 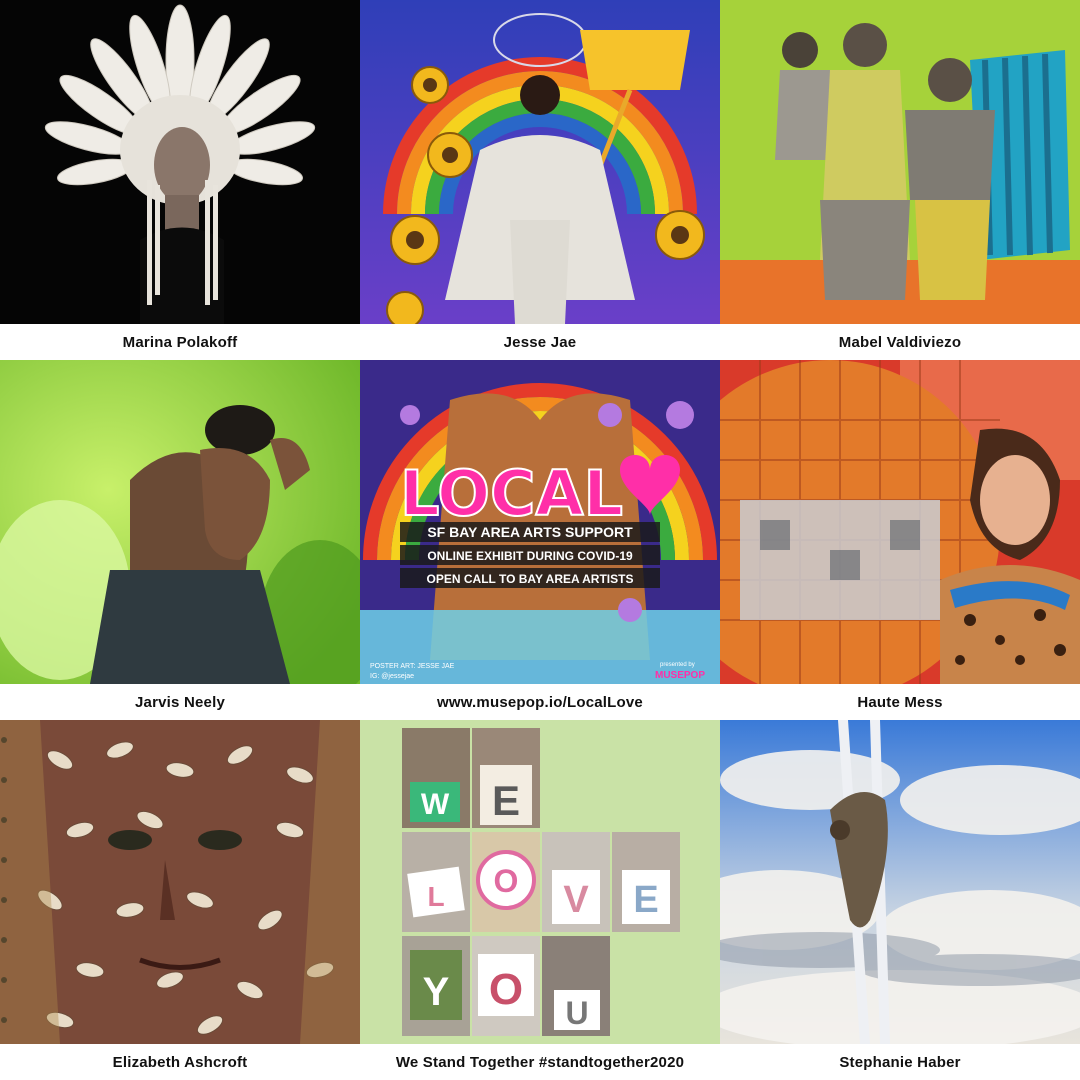 I want to click on artwork-aerial-silks, so click(x=900, y=882).